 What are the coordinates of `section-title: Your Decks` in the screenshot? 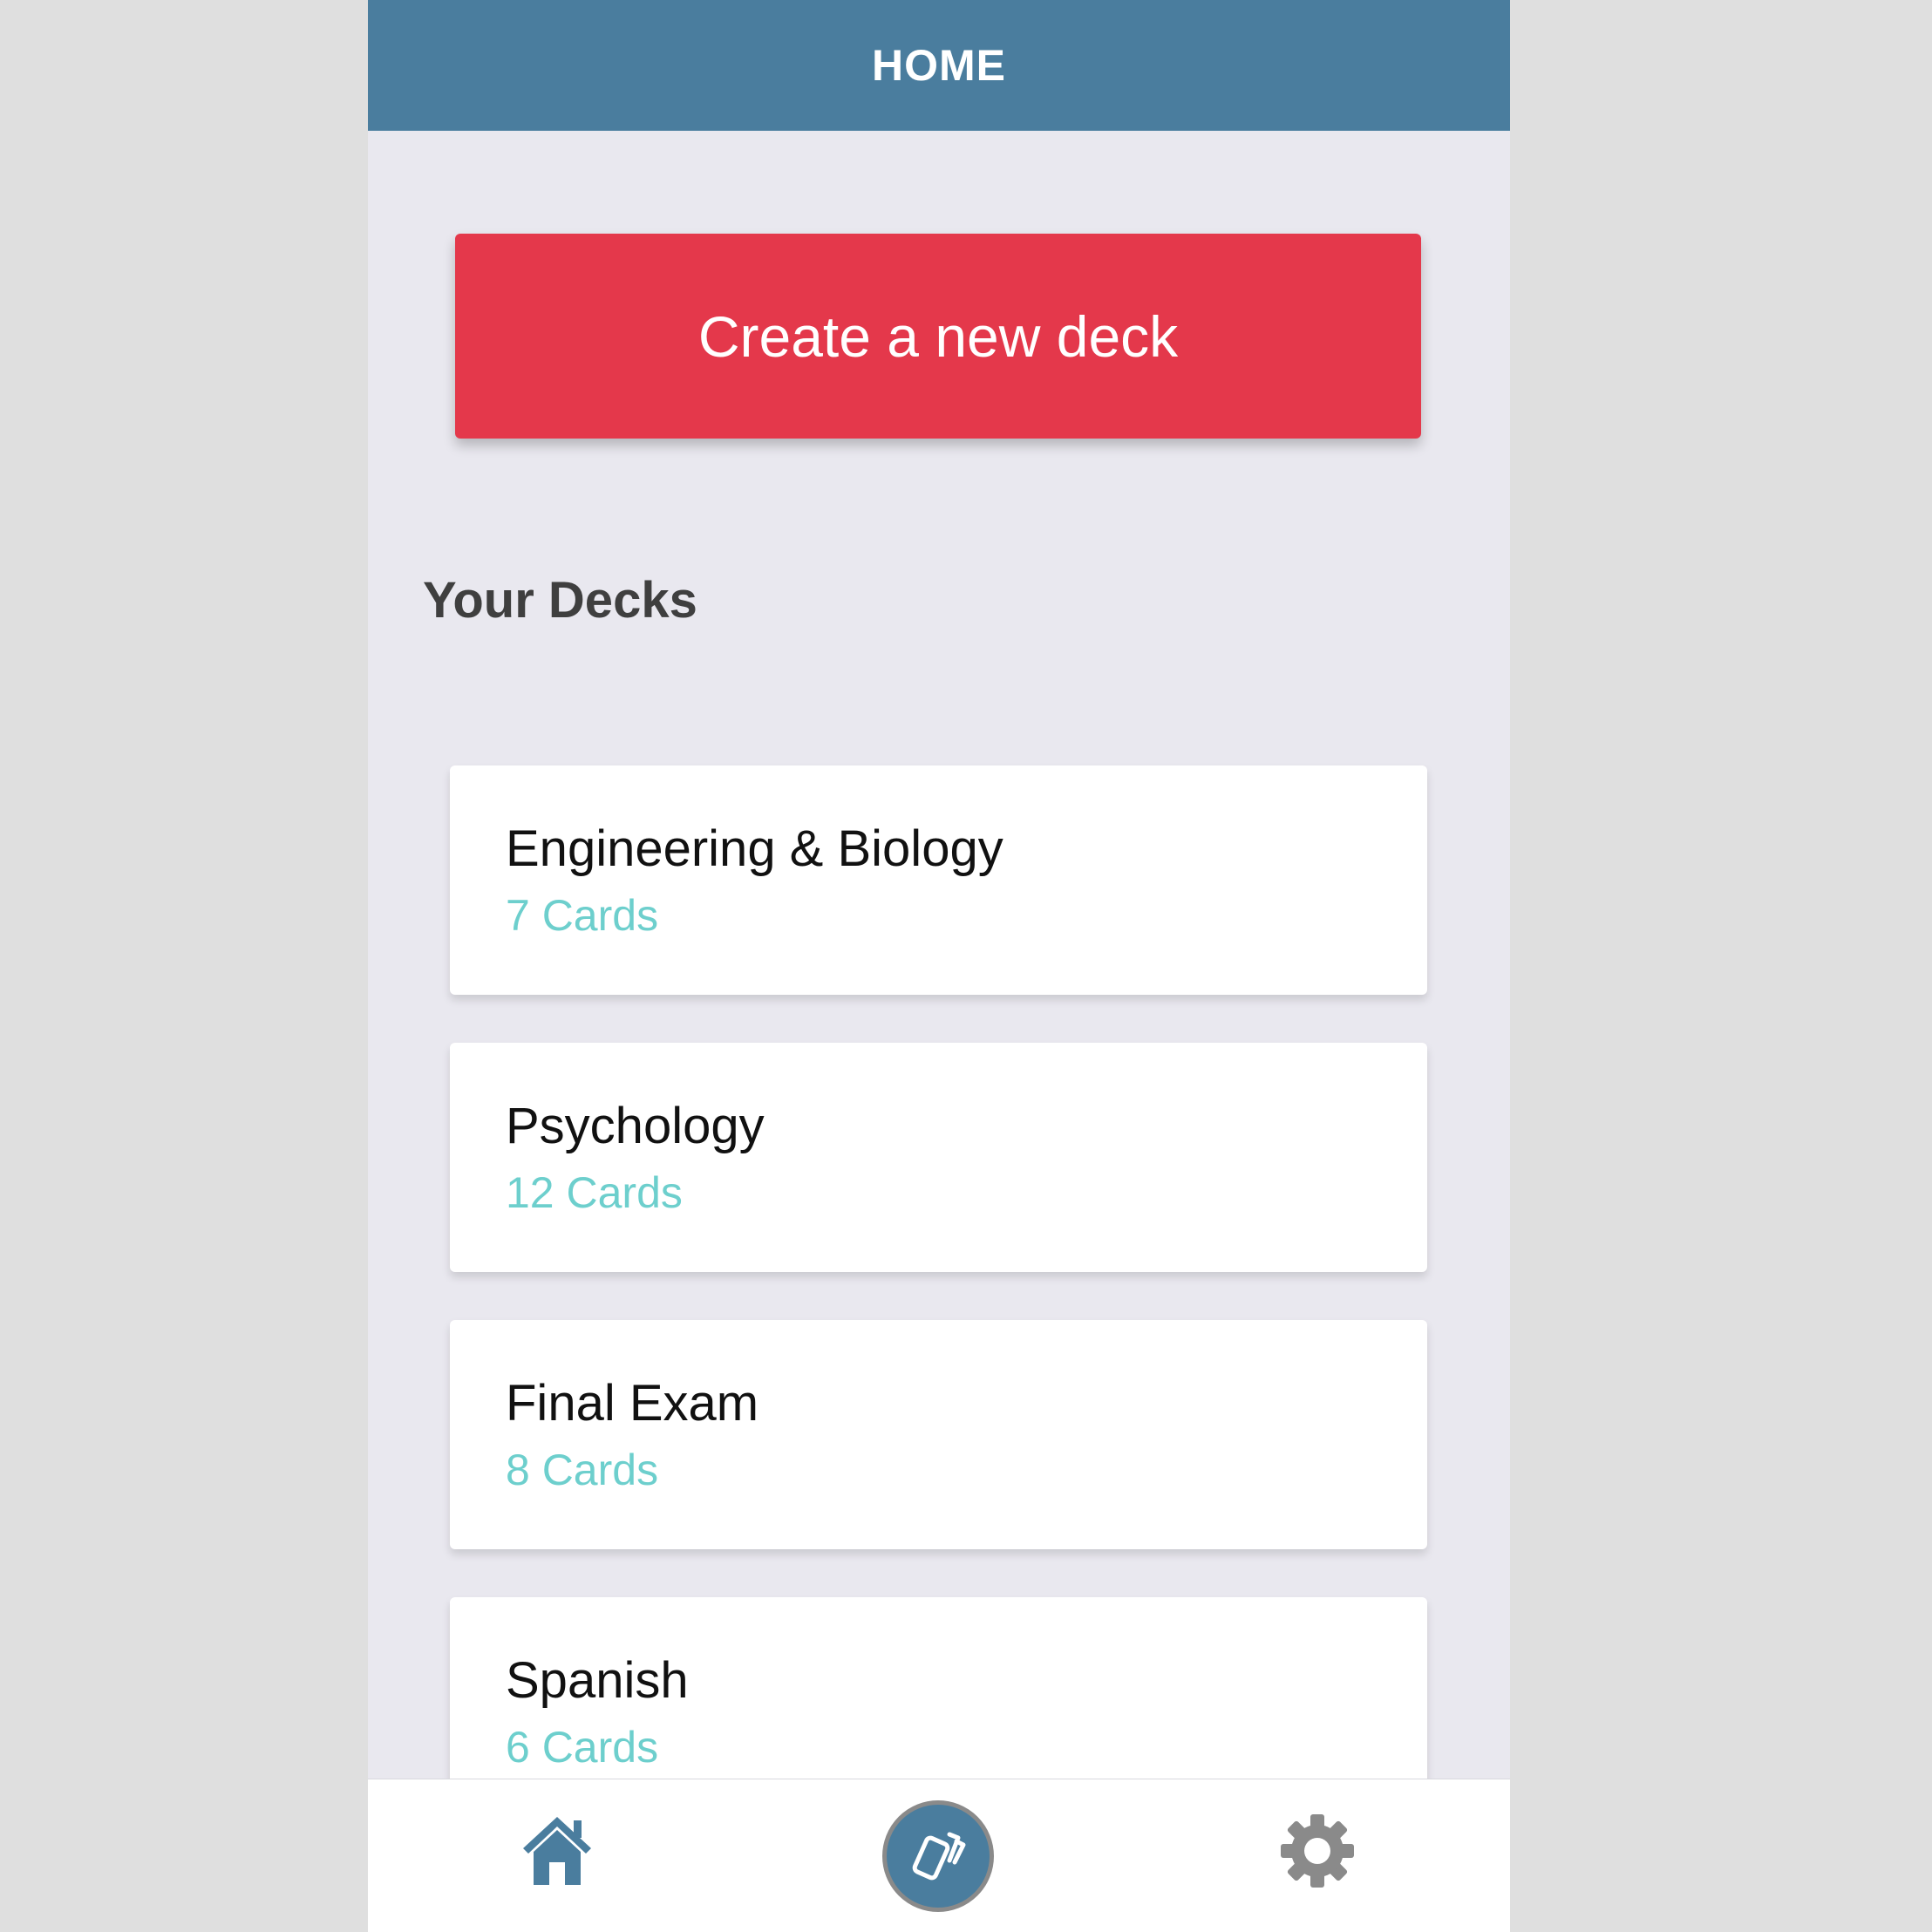 It's located at (560, 600).